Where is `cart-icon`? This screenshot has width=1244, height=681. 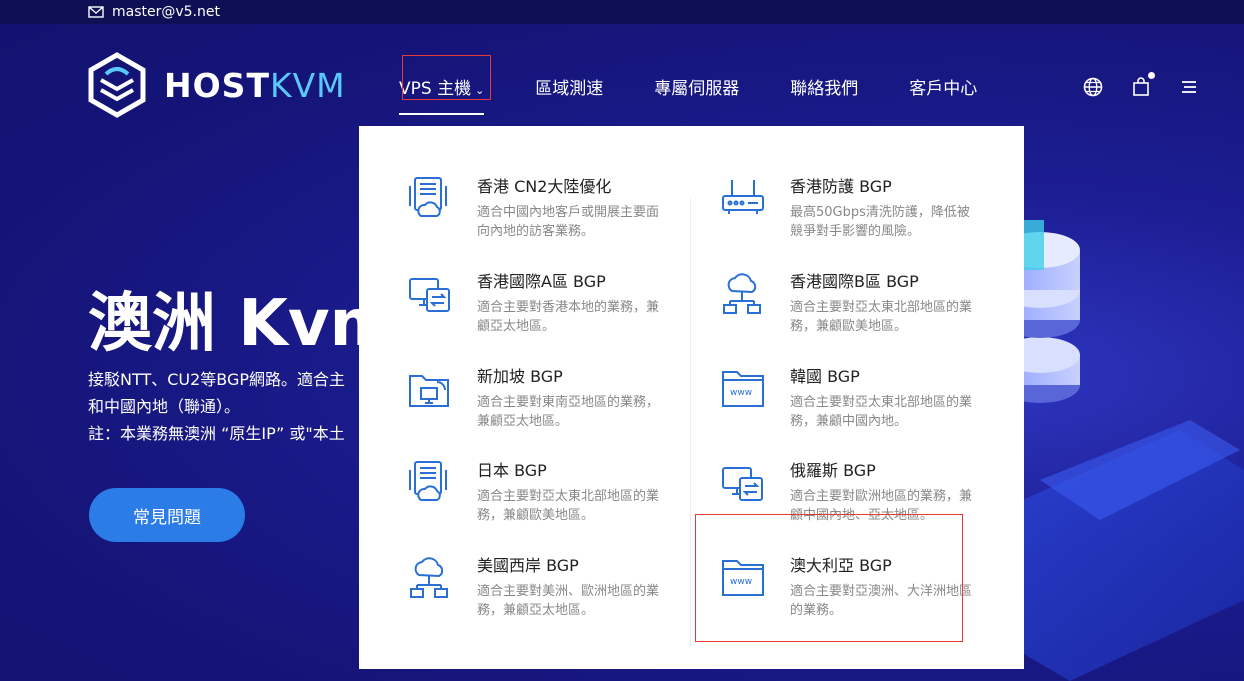
cart-icon is located at coordinates (1141, 86).